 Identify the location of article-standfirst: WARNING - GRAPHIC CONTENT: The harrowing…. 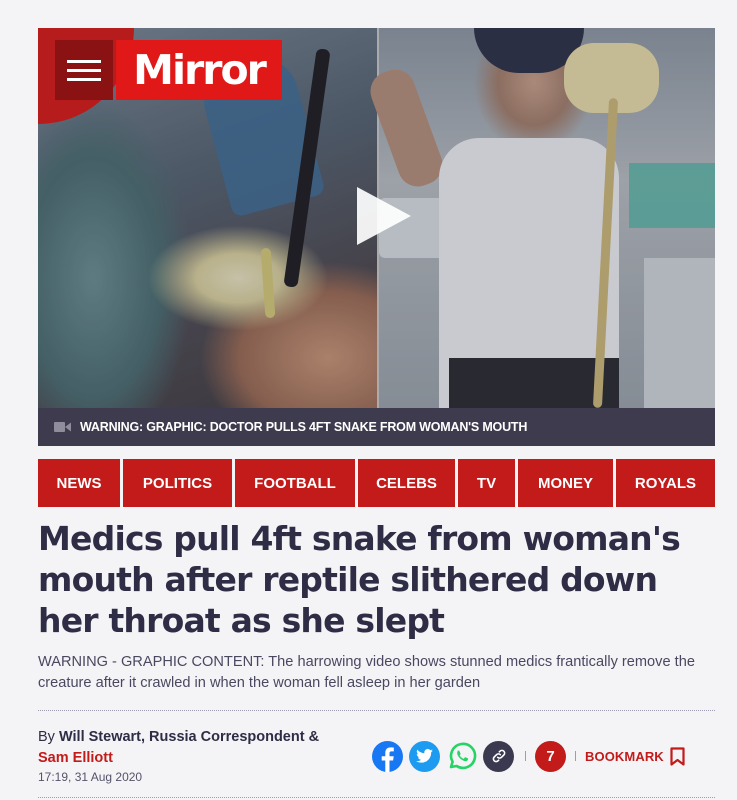
(366, 672).